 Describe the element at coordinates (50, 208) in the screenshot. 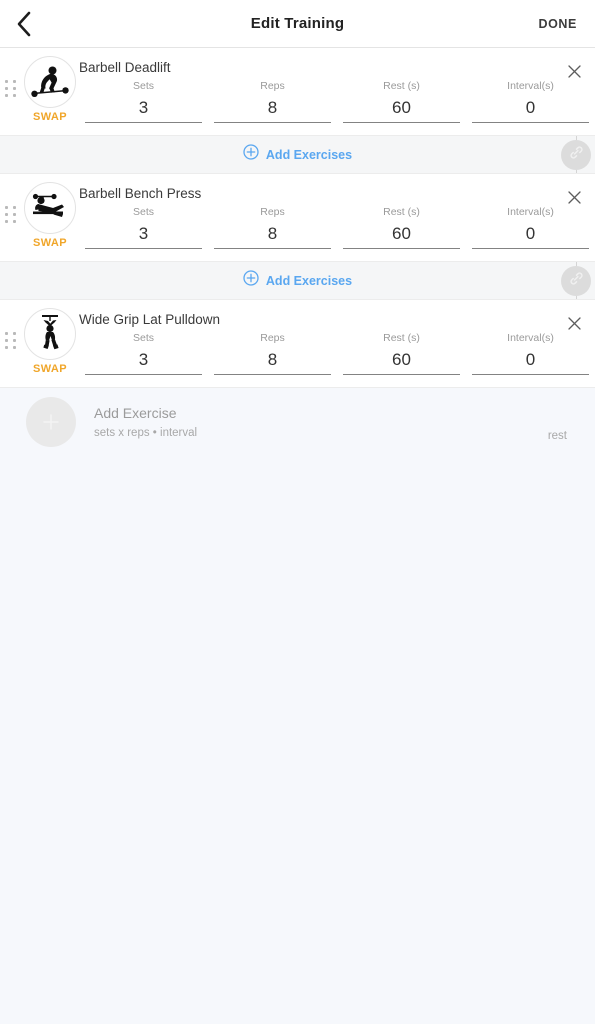

I see `bench-press-silhouette-icon` at that location.